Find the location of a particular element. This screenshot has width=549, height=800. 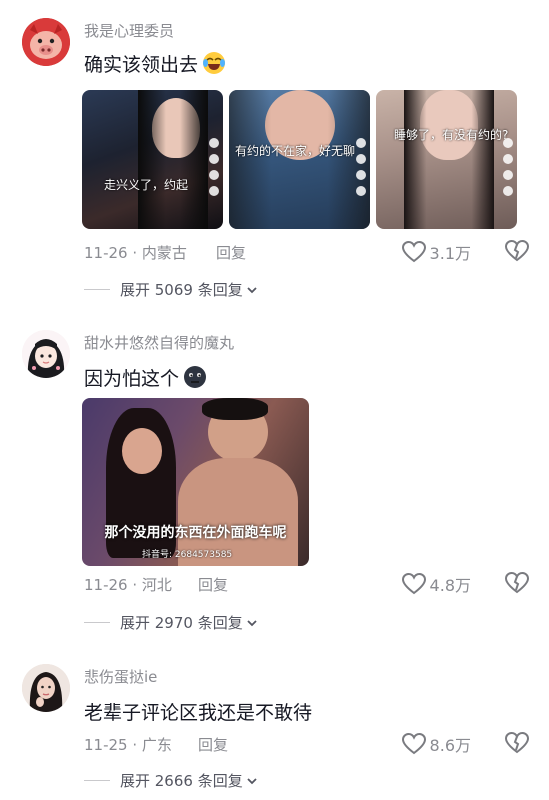

expand-replies-button: 展开 2666 条回复 is located at coordinates (171, 780).